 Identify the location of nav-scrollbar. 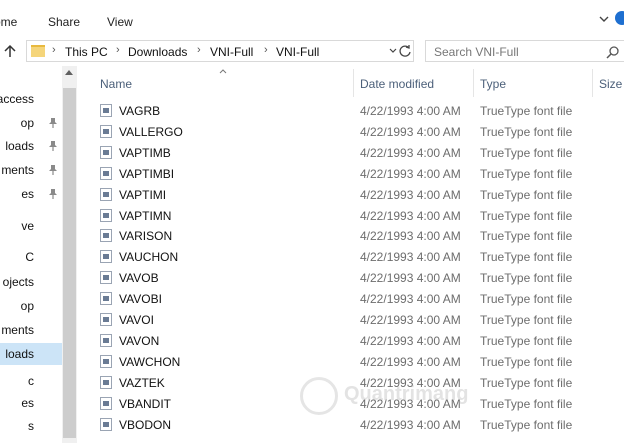
(69, 254).